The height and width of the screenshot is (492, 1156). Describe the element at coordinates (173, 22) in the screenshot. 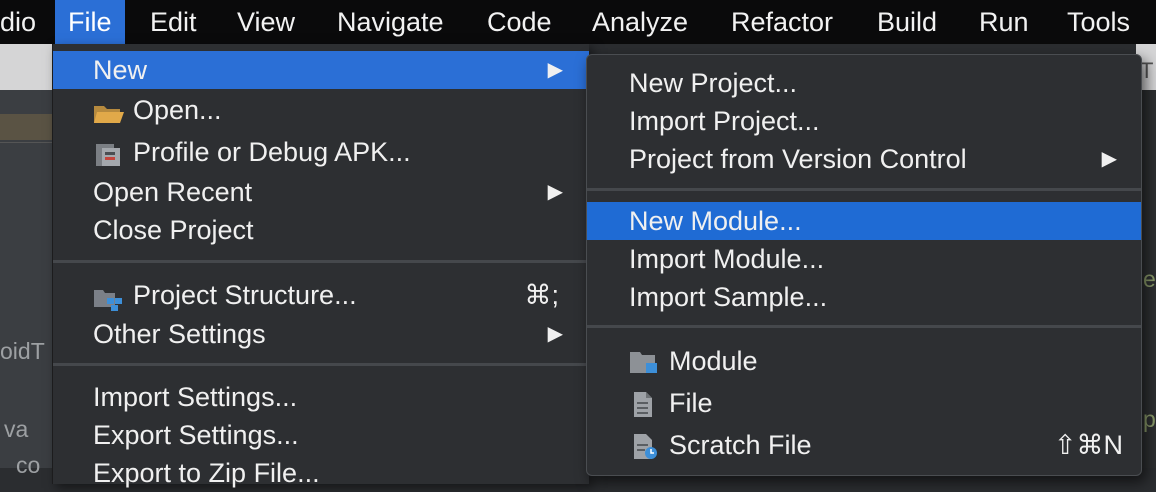

I see `menu-edit: Edit` at that location.